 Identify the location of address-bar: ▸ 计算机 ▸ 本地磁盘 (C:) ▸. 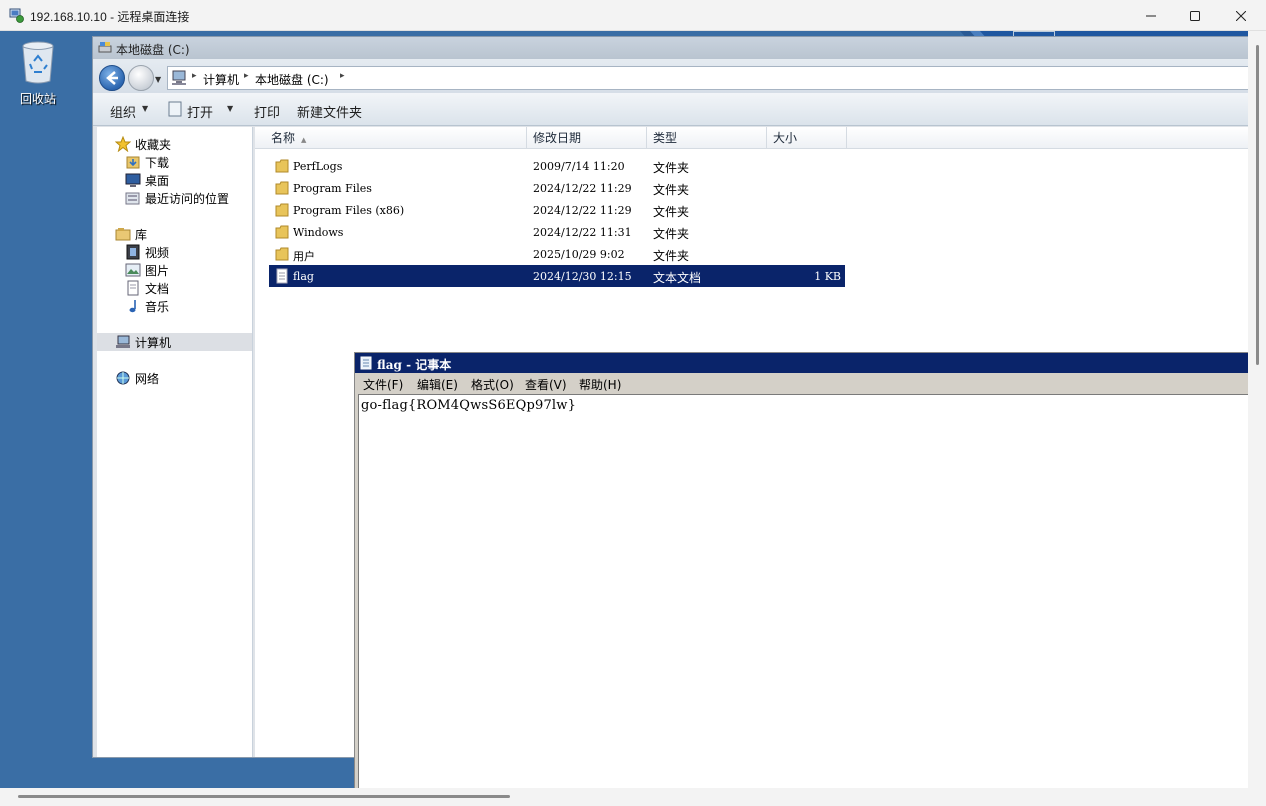
(709, 78).